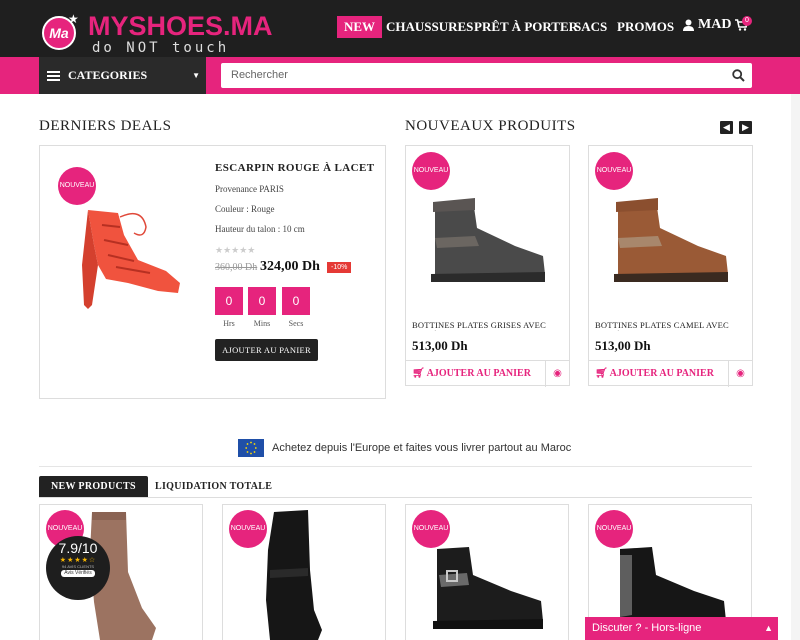  Describe the element at coordinates (180, 26) in the screenshot. I see `logo-name: MYSHOES.MA` at that location.